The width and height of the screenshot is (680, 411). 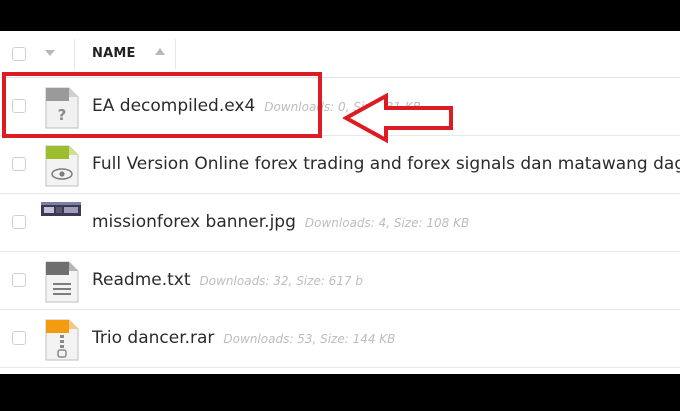 What do you see at coordinates (19, 54) in the screenshot?
I see `select-all-checkbox` at bounding box center [19, 54].